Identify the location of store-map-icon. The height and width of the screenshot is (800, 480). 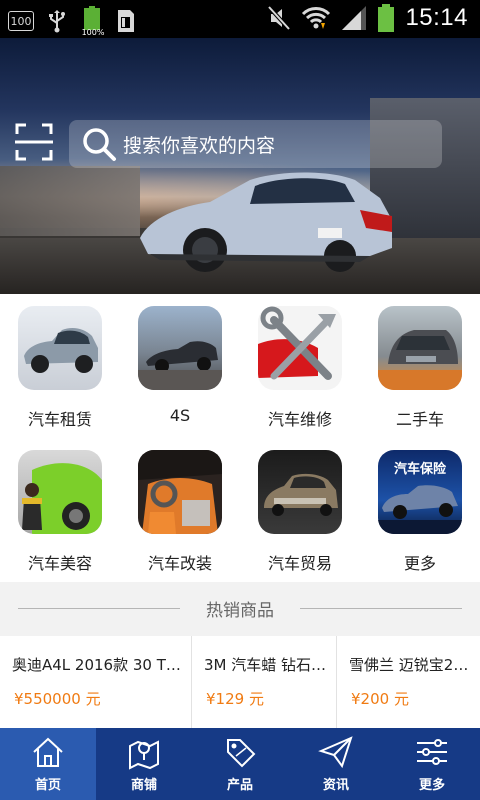
(144, 755).